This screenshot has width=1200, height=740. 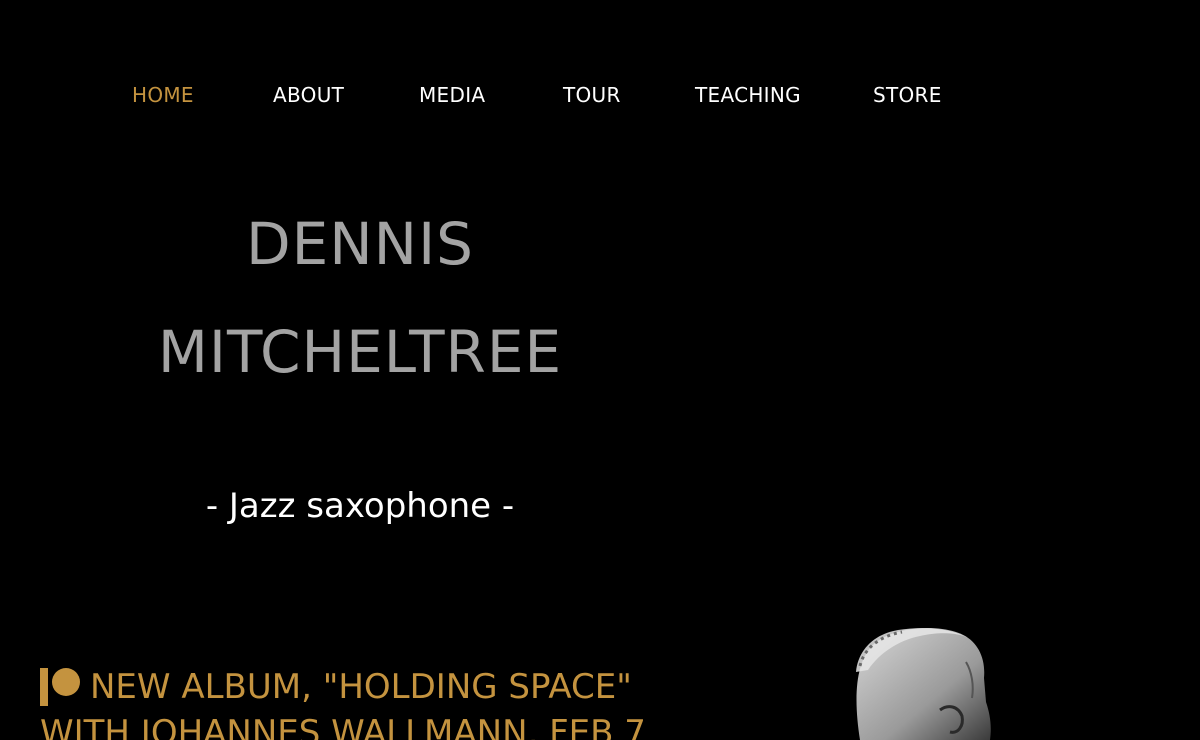 What do you see at coordinates (163, 95) in the screenshot?
I see `nav-item-home: HOME` at bounding box center [163, 95].